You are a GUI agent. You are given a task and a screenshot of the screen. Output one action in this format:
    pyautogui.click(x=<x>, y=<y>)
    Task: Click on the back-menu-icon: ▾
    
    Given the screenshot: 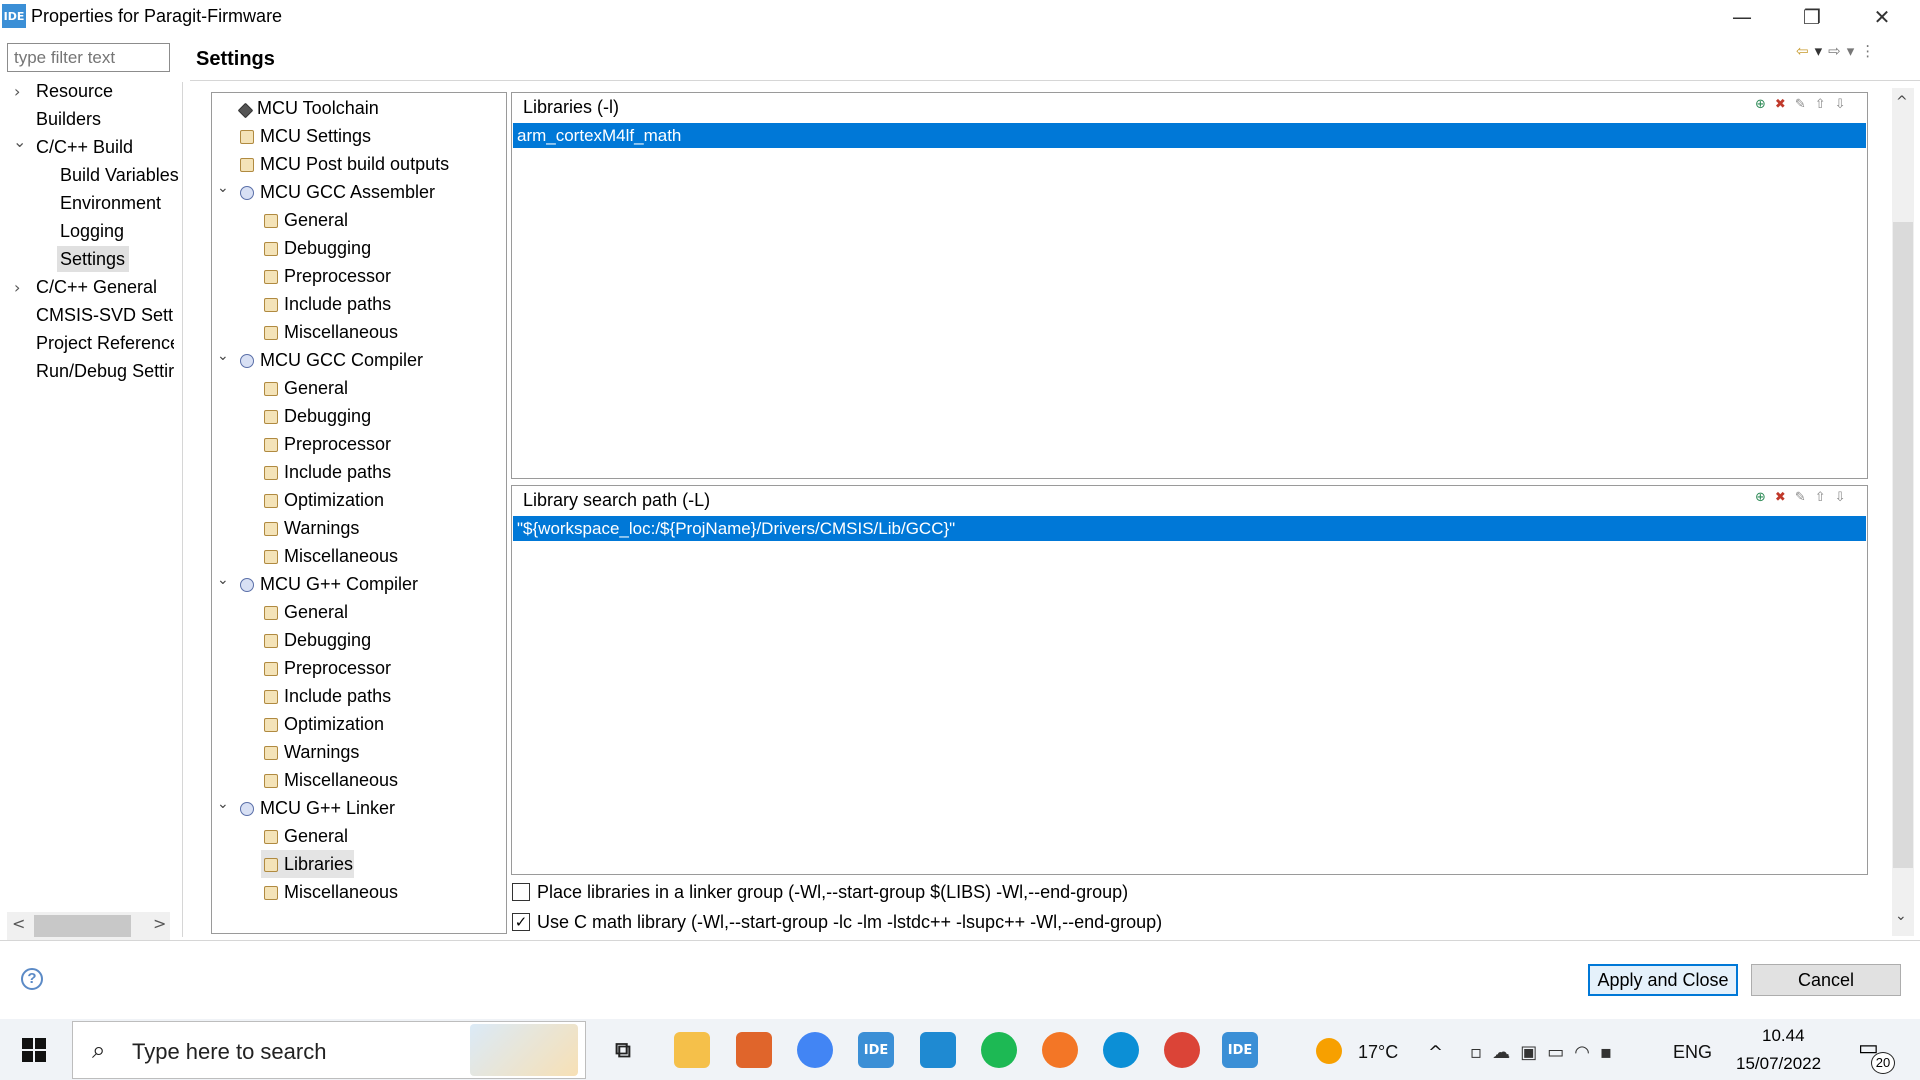 What is the action you would take?
    pyautogui.click(x=1822, y=51)
    